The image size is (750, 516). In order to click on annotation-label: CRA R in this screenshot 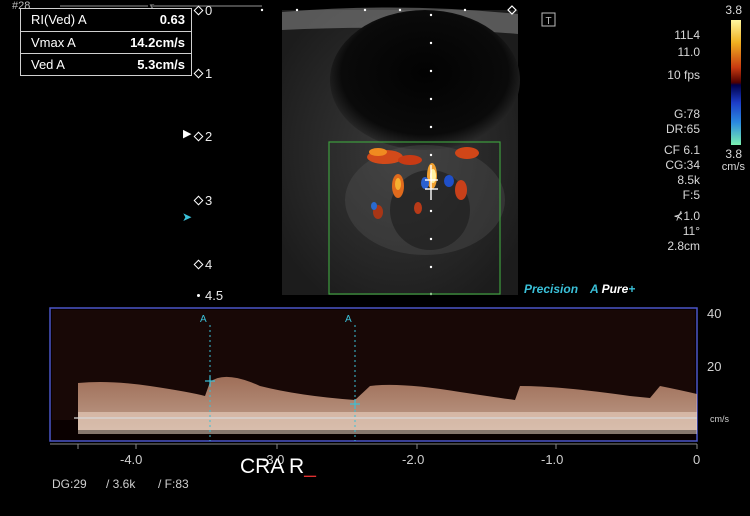, I will do `click(272, 466)`.